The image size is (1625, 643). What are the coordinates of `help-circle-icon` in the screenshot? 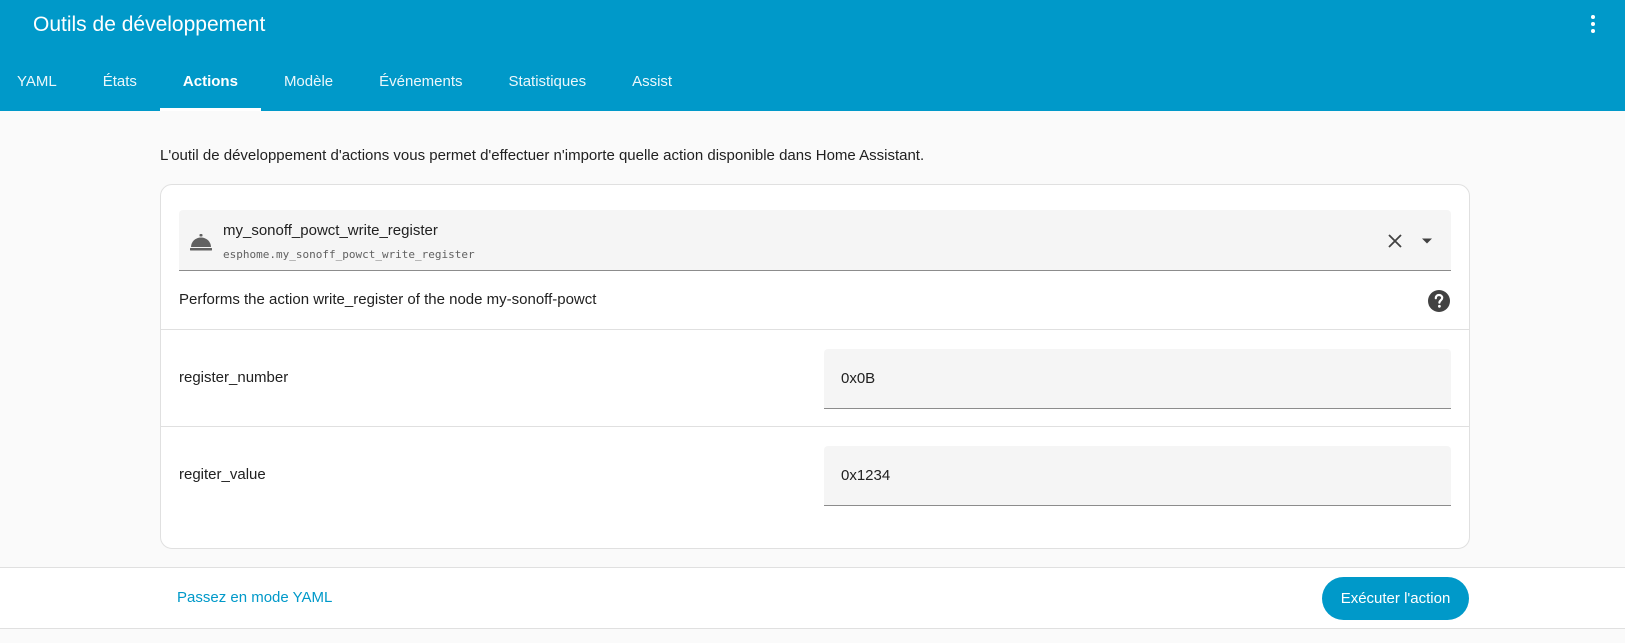 It's located at (1439, 301).